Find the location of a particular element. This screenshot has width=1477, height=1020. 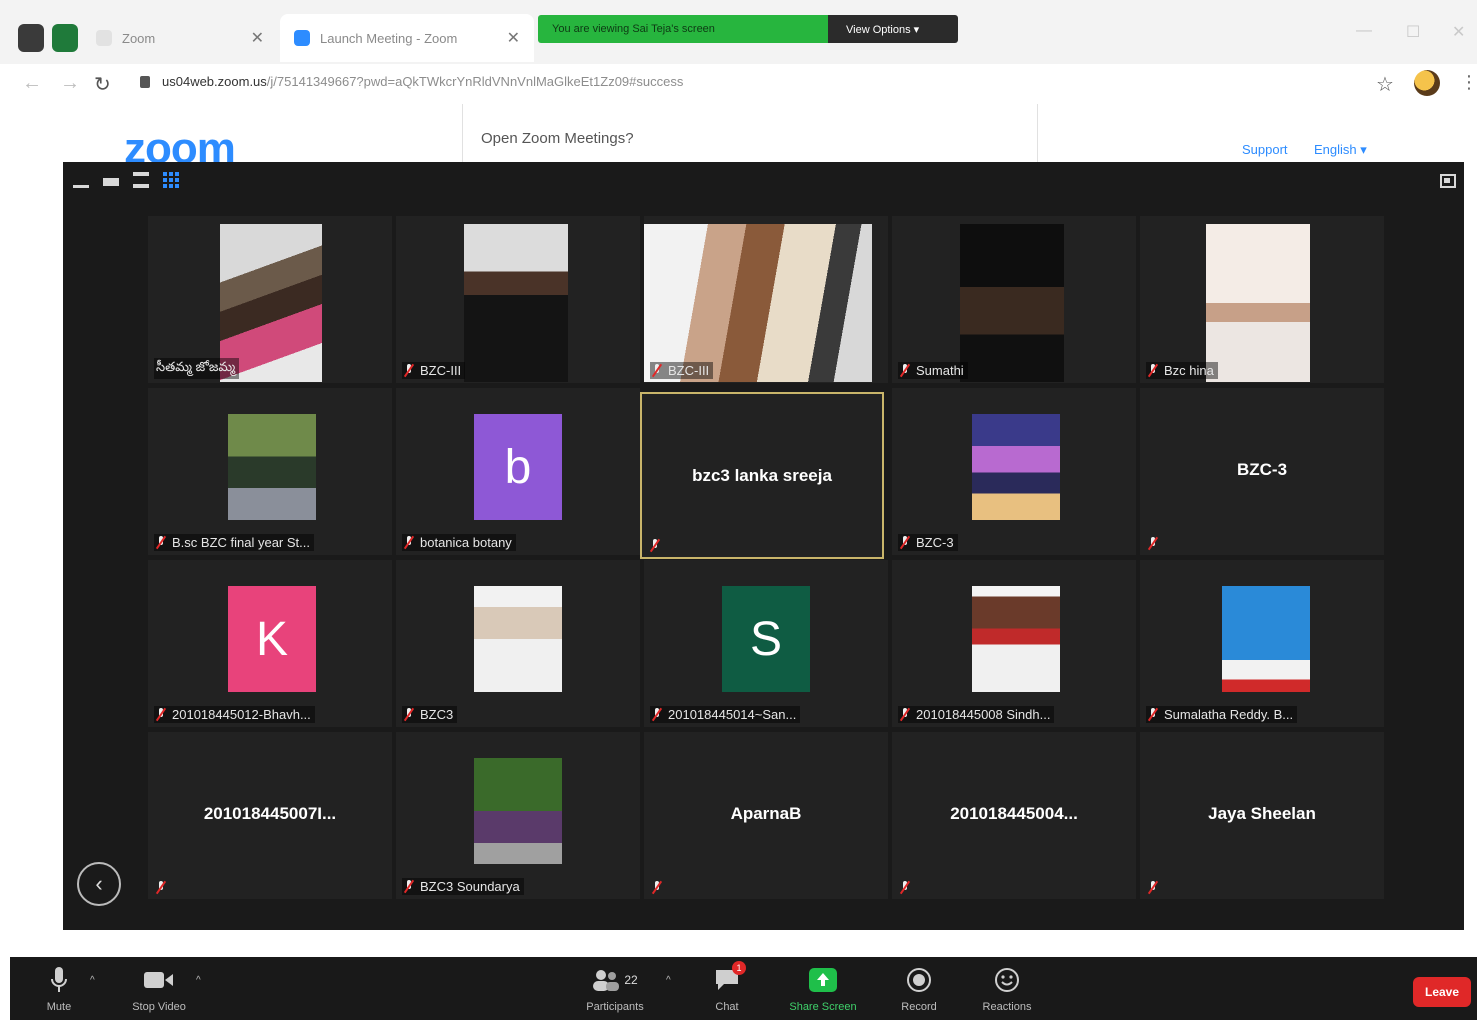

browser-tab-launch-meeting: Launch Meeting - Zoom ✕ is located at coordinates (407, 38).